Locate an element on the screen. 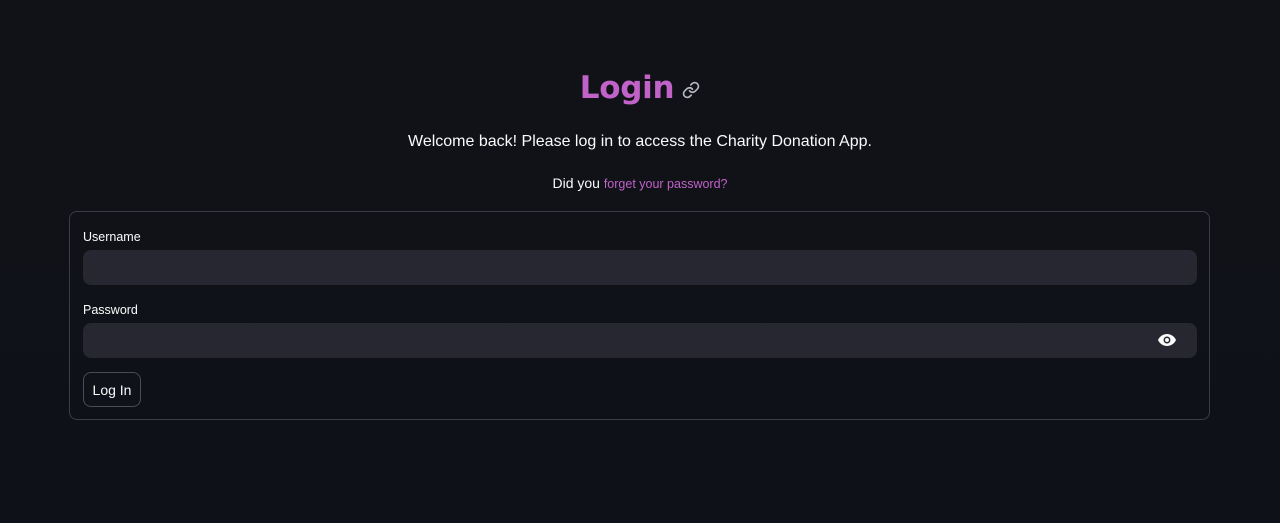  eye-icon is located at coordinates (1167, 340).